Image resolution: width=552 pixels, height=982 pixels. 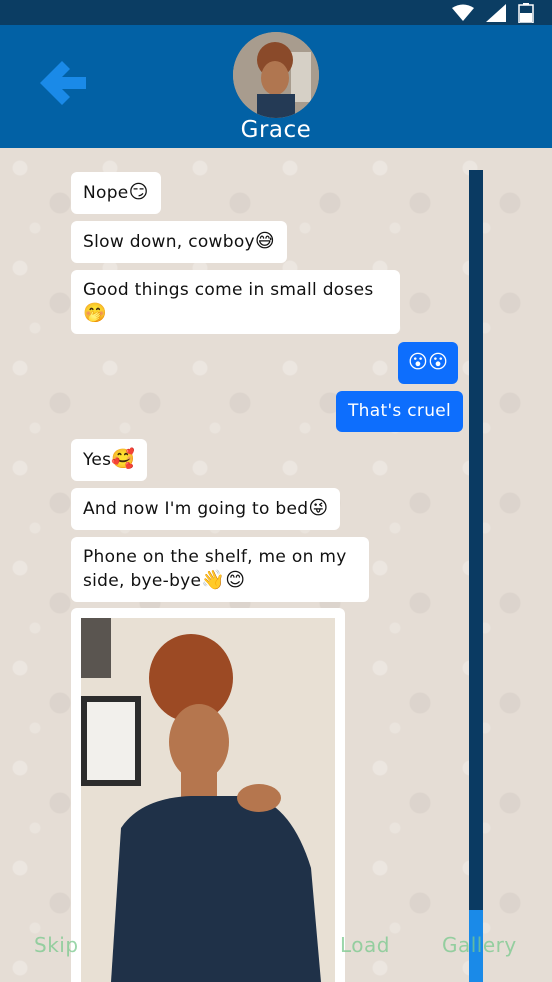 I want to click on message-text: And now I'm going to bed, so click(x=196, y=509).